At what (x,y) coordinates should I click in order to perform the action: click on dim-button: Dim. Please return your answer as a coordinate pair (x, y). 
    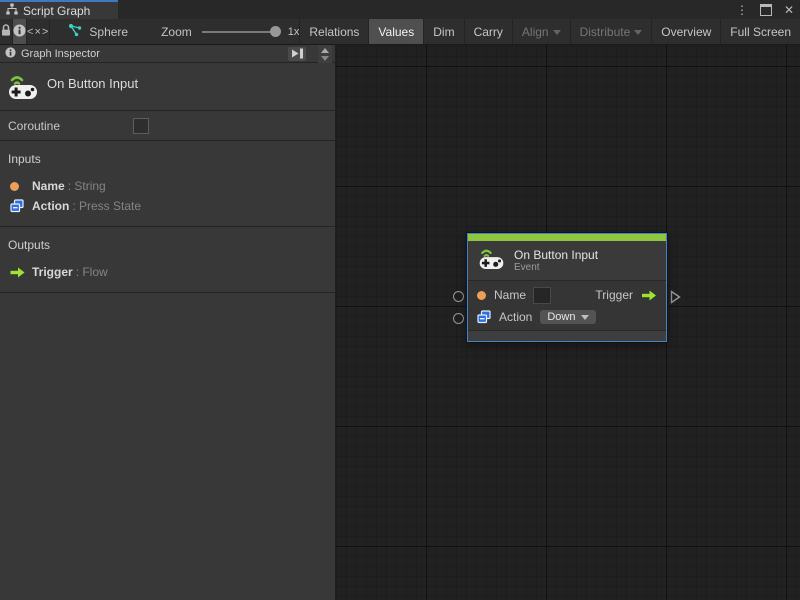
    Looking at the image, I should click on (444, 31).